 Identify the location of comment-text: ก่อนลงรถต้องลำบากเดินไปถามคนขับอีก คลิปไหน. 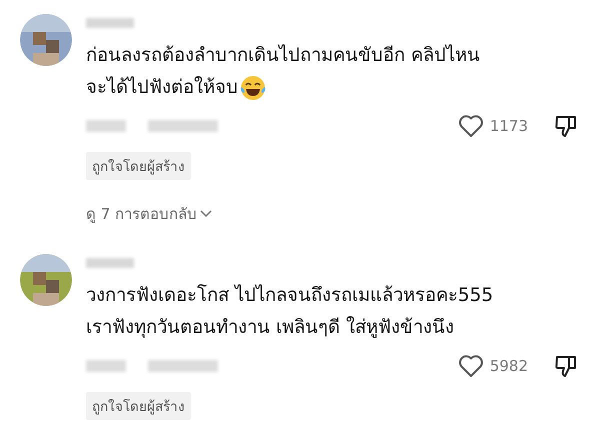
(283, 55).